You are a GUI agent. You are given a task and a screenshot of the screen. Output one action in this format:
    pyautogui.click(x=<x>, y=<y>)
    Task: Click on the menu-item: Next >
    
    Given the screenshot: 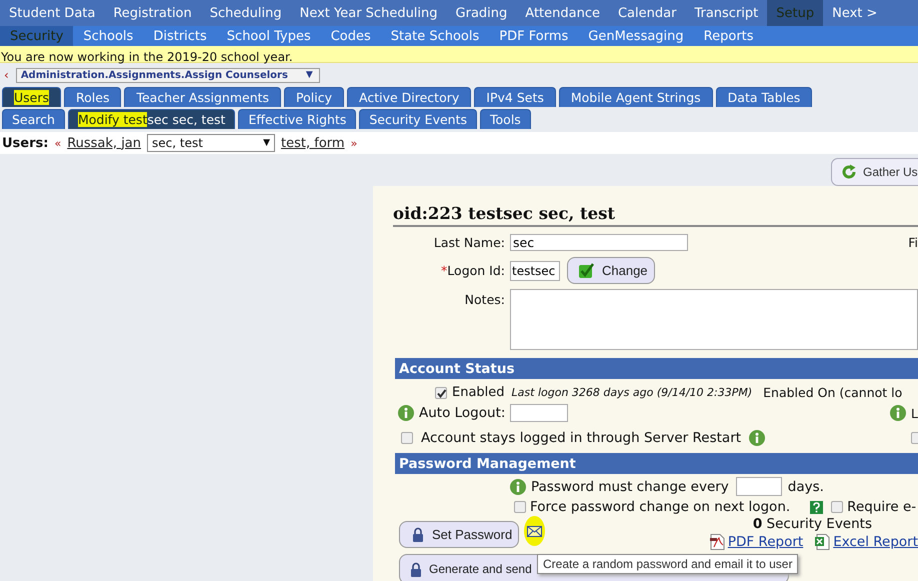 What is the action you would take?
    pyautogui.click(x=854, y=13)
    